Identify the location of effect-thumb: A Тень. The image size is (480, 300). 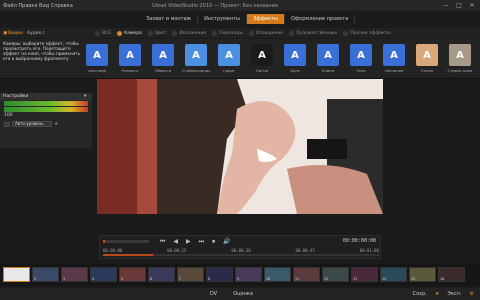
(361, 58).